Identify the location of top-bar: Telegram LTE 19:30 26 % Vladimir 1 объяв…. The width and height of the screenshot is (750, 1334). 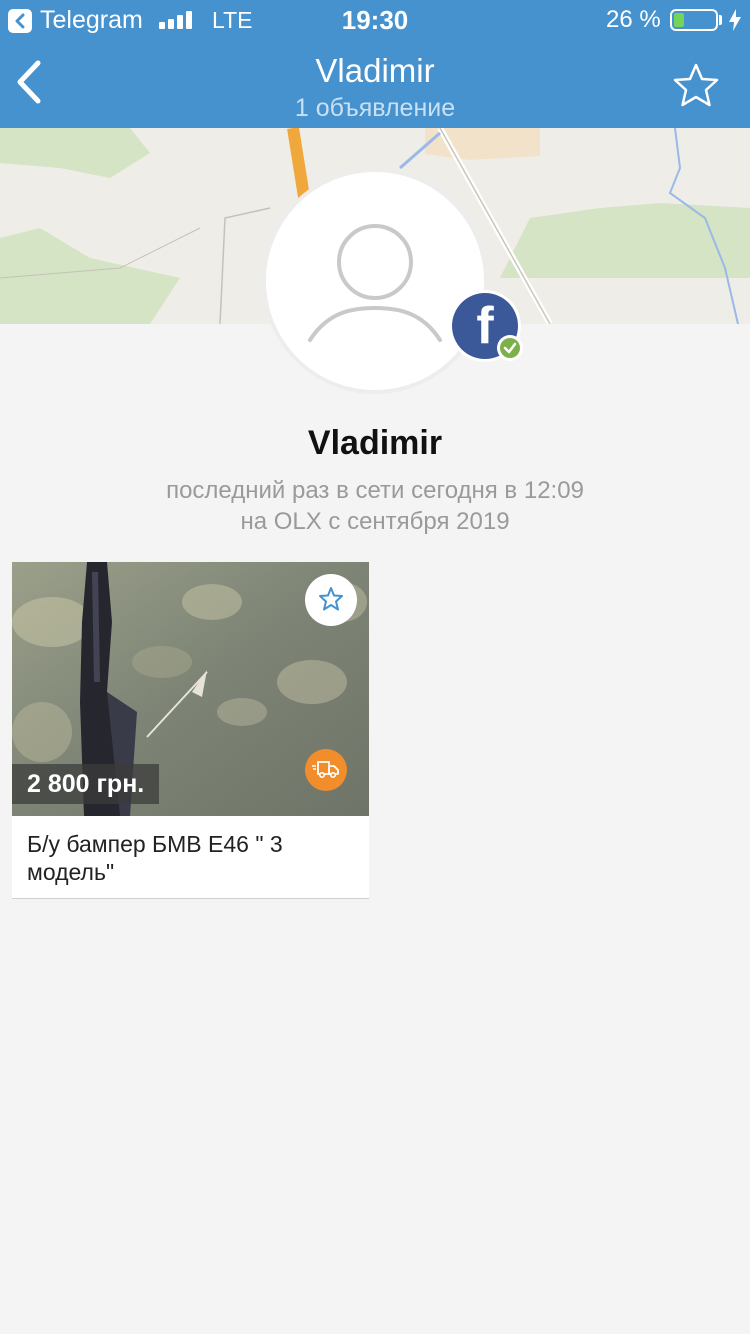
(375, 64).